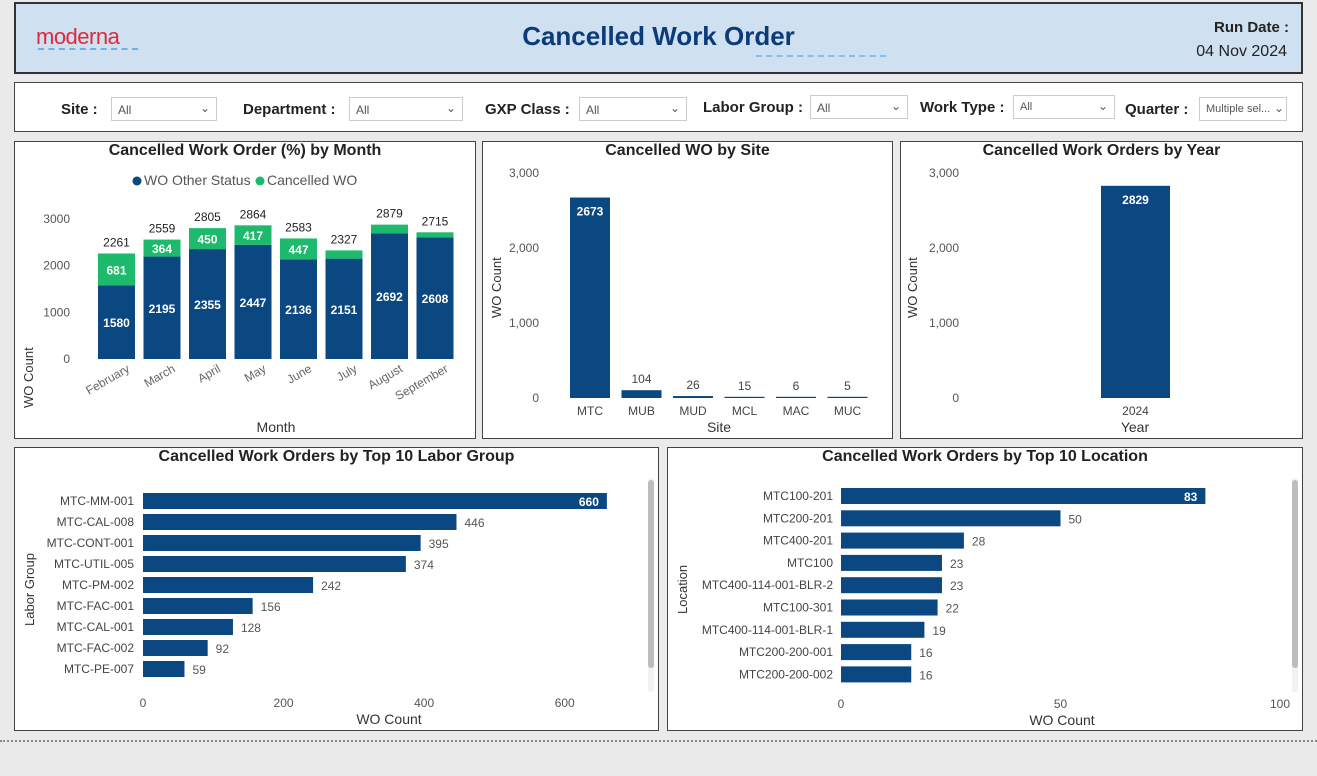 Image resolution: width=1317 pixels, height=776 pixels. What do you see at coordinates (641, 411) in the screenshot?
I see `x-tick-label: MUB` at bounding box center [641, 411].